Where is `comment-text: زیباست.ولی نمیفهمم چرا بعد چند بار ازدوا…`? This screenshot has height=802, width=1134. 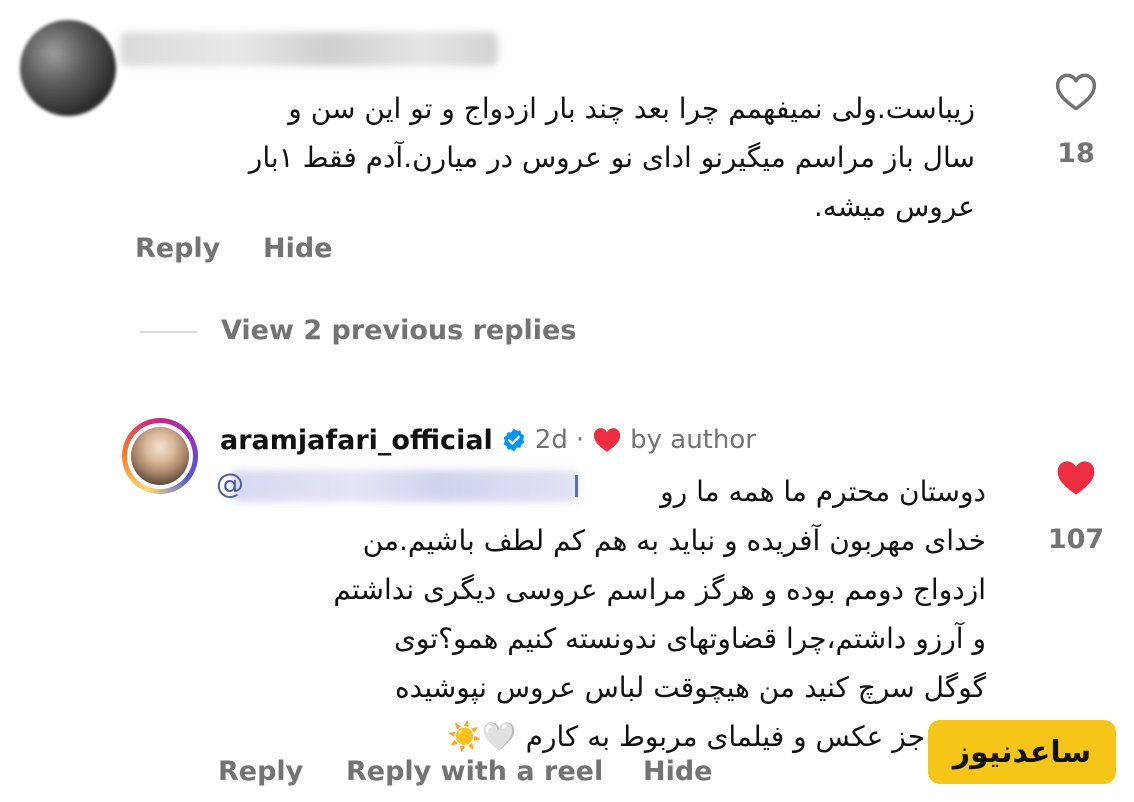
comment-text: زیباست.ولی نمیفهمم چرا بعد چند بار ازدوا… is located at coordinates (548, 157).